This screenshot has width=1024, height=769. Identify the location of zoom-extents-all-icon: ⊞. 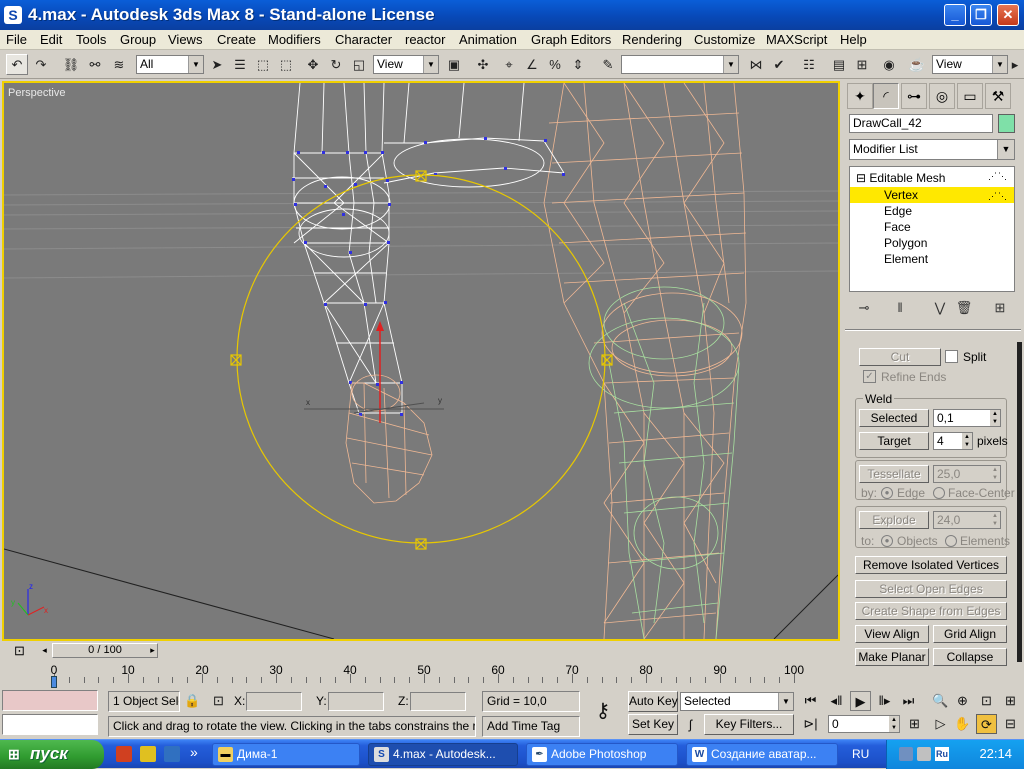
(1010, 701).